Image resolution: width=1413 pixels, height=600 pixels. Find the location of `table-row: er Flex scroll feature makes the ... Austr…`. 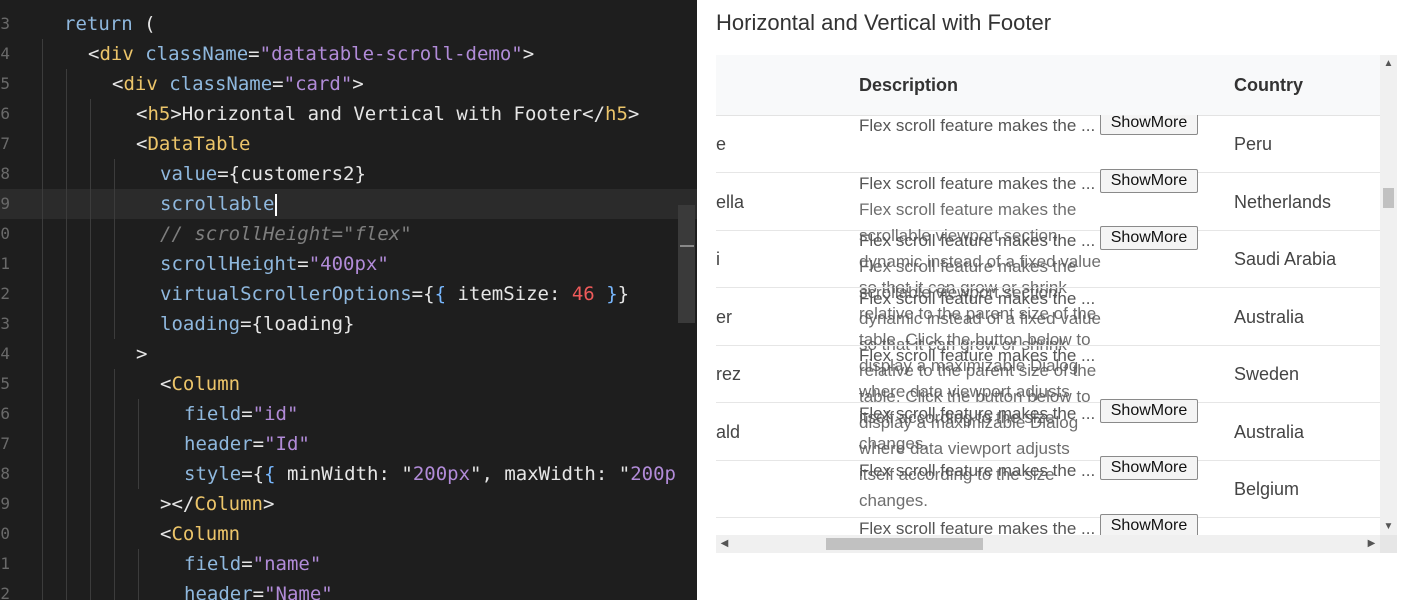

table-row: er Flex scroll feature makes the ... Austr… is located at coordinates (1048, 317).